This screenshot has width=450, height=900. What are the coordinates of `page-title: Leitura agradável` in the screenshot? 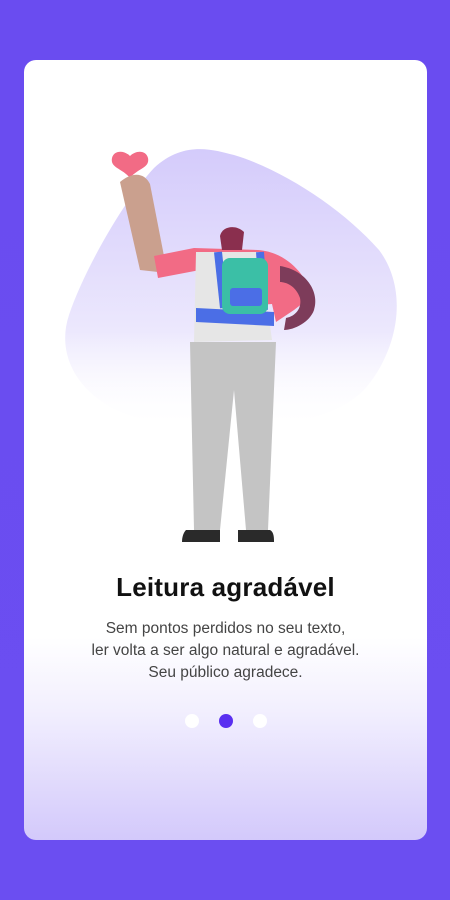 It's located at (225, 587).